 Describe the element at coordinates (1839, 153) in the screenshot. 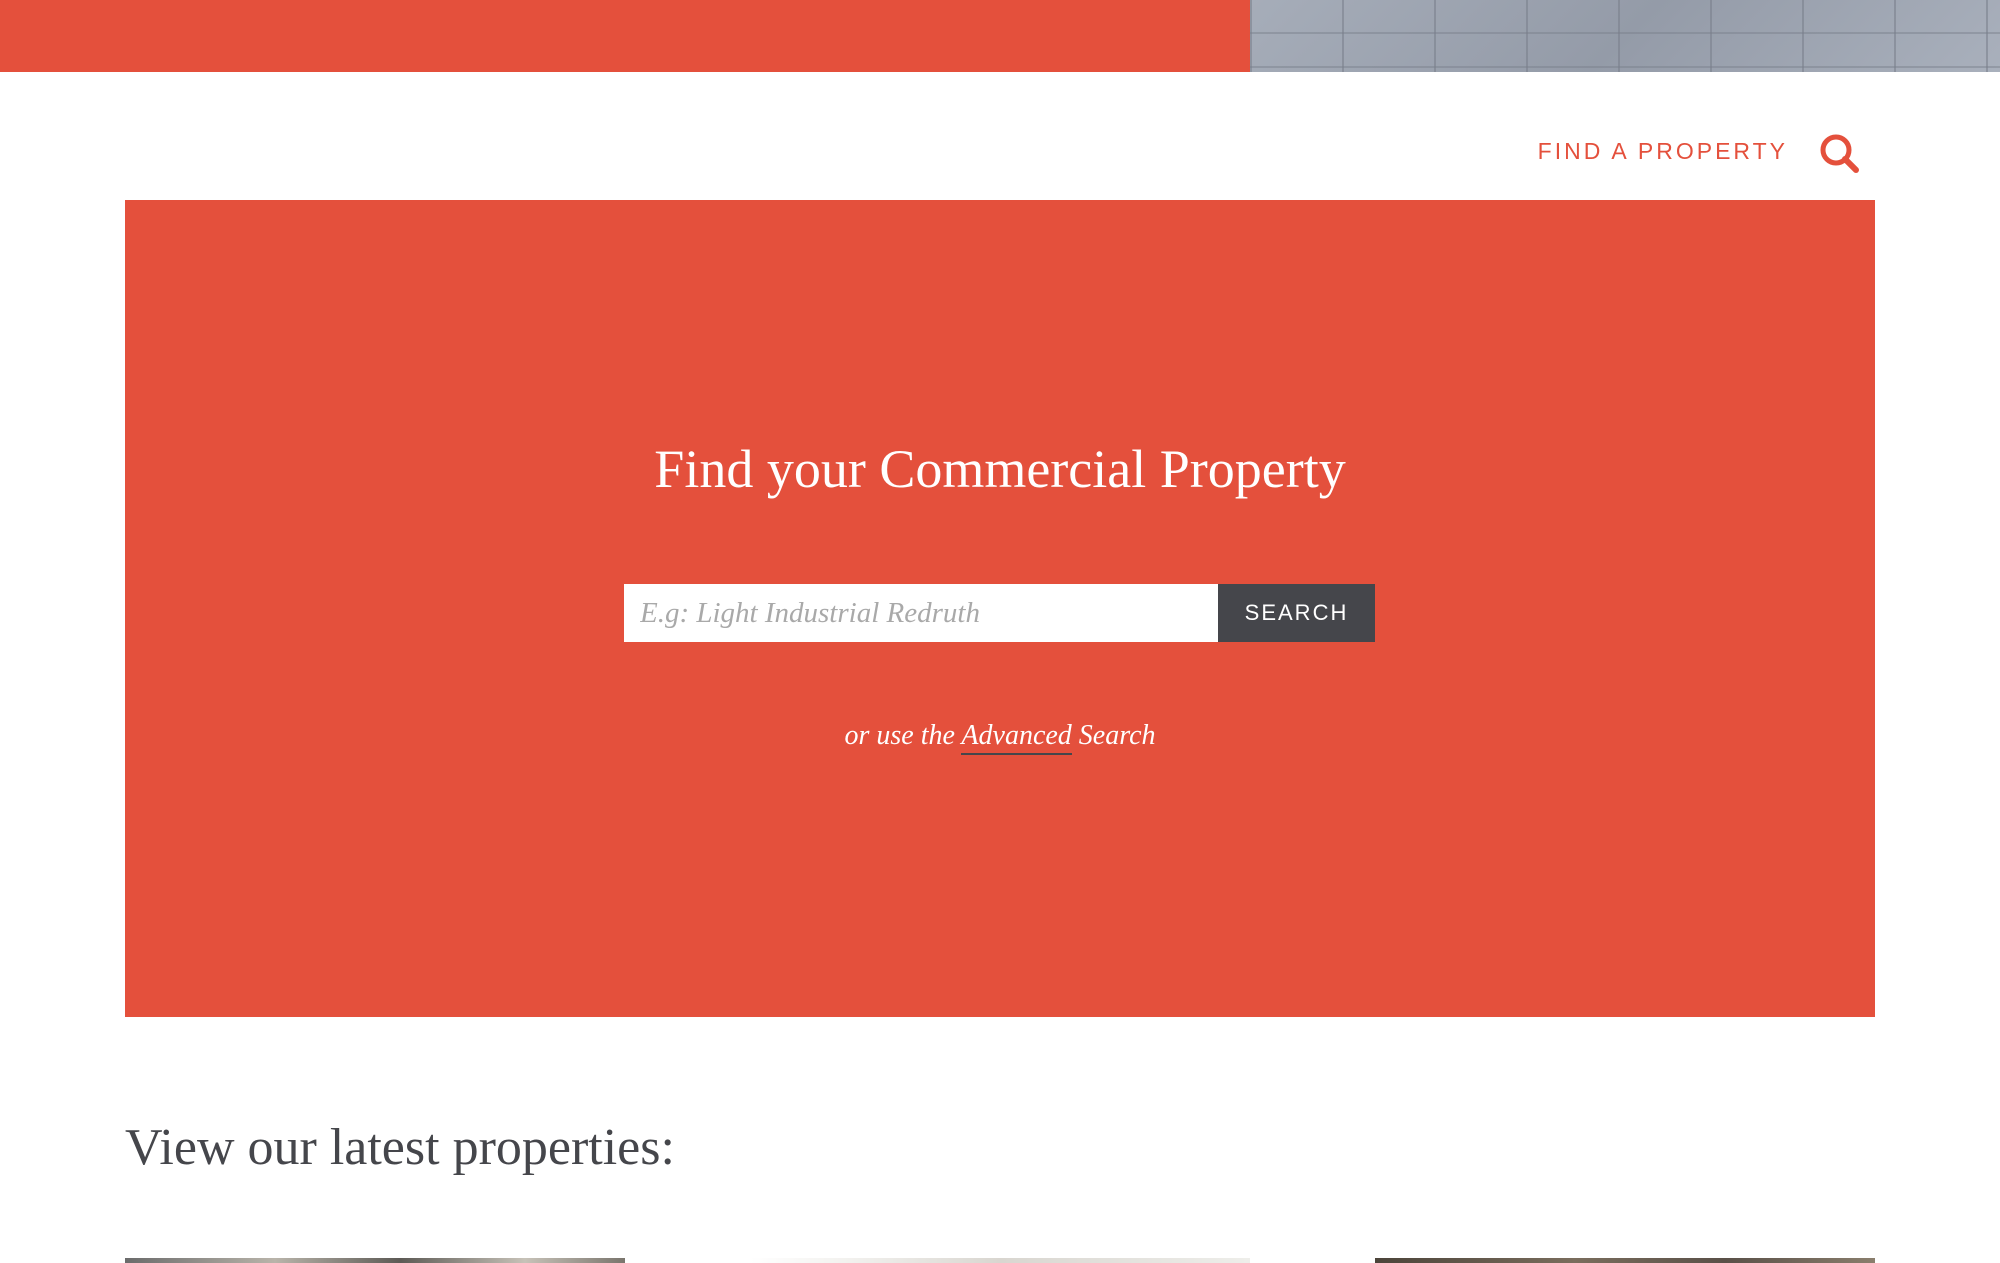

I see `search-icon` at that location.